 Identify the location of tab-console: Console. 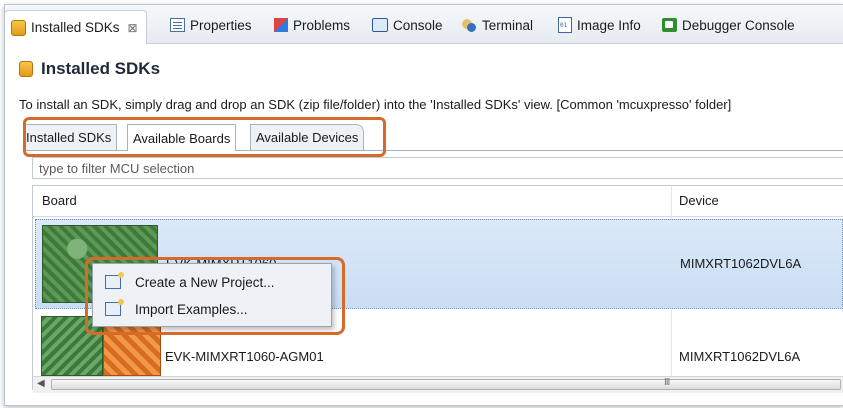
(407, 25).